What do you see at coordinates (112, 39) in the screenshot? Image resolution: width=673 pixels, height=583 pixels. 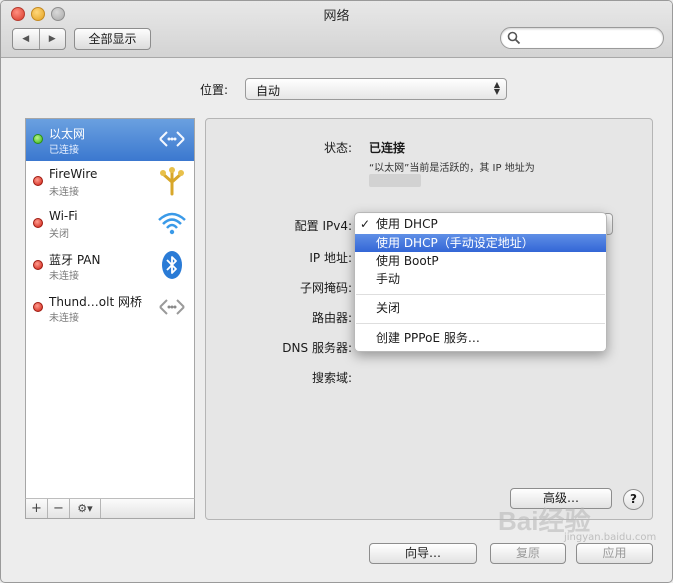 I see `show-all-button: 全部显示` at bounding box center [112, 39].